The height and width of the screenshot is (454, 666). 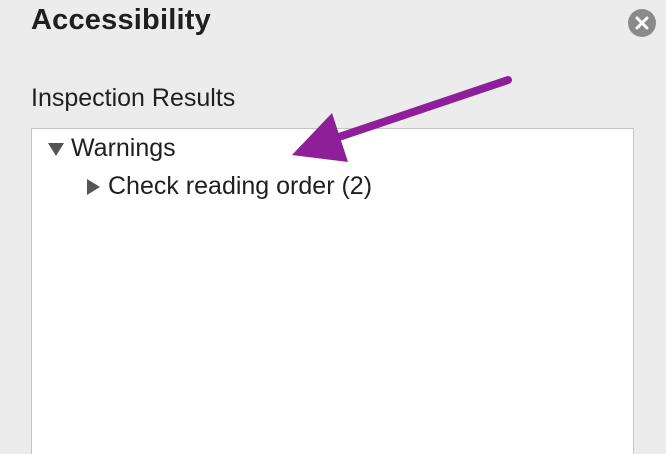 I want to click on close-icon, so click(x=642, y=23).